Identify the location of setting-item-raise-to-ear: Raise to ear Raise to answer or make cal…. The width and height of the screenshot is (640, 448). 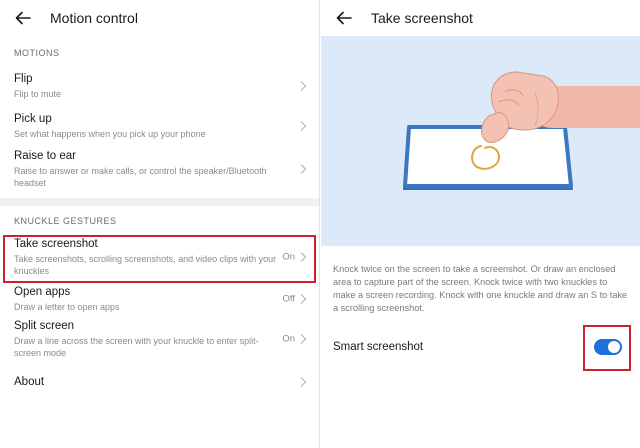
(159, 169).